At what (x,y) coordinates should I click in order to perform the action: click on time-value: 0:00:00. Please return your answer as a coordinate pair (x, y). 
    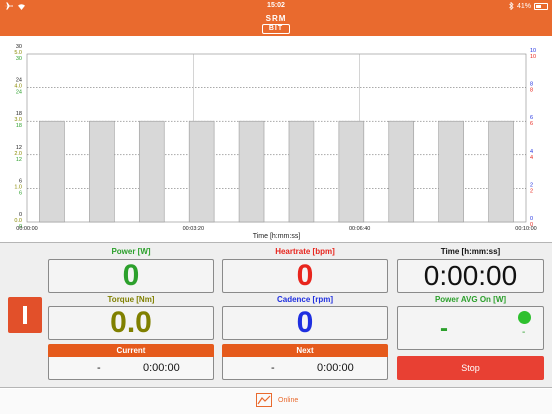
    Looking at the image, I should click on (470, 275).